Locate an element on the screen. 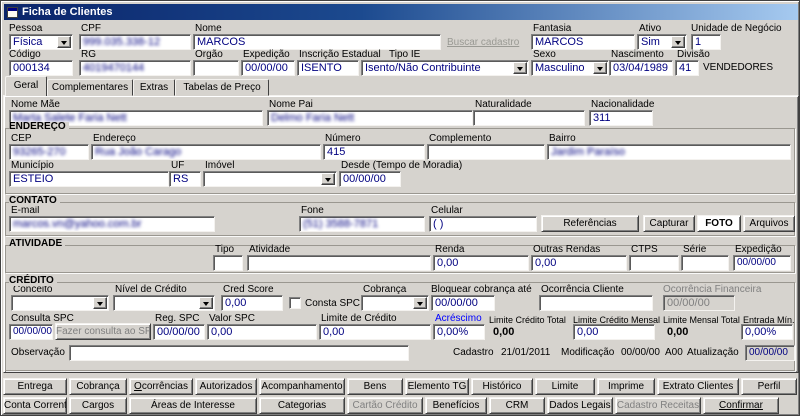 The width and height of the screenshot is (800, 416). ctps-label: CTPS is located at coordinates (644, 249).